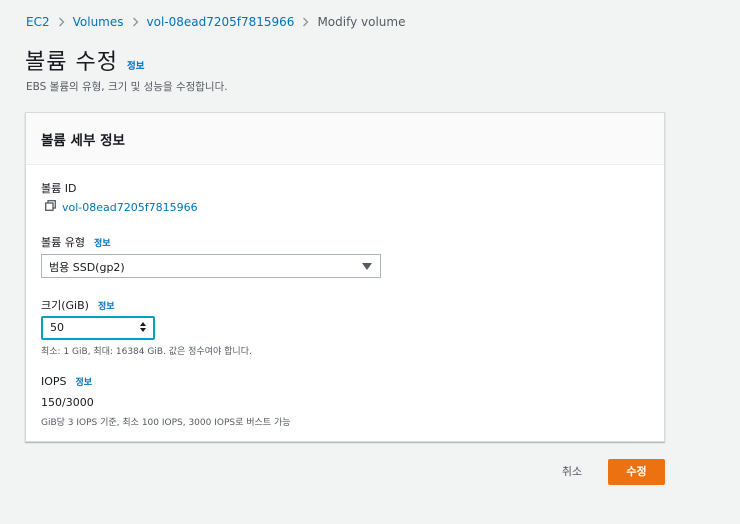 The image size is (740, 524). I want to click on size-hint: 최소: 1 GiB, 최대: 16384 GiB. 값은 정수여야 합니다., so click(146, 352).